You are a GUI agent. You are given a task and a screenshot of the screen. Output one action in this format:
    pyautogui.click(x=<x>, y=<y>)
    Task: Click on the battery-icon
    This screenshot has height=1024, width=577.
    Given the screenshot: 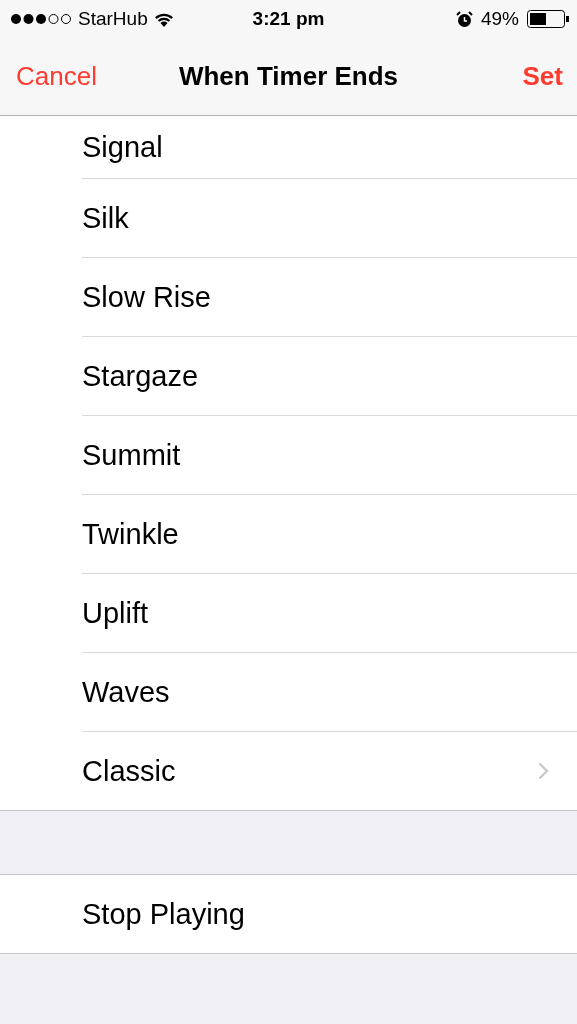 What is the action you would take?
    pyautogui.click(x=548, y=19)
    